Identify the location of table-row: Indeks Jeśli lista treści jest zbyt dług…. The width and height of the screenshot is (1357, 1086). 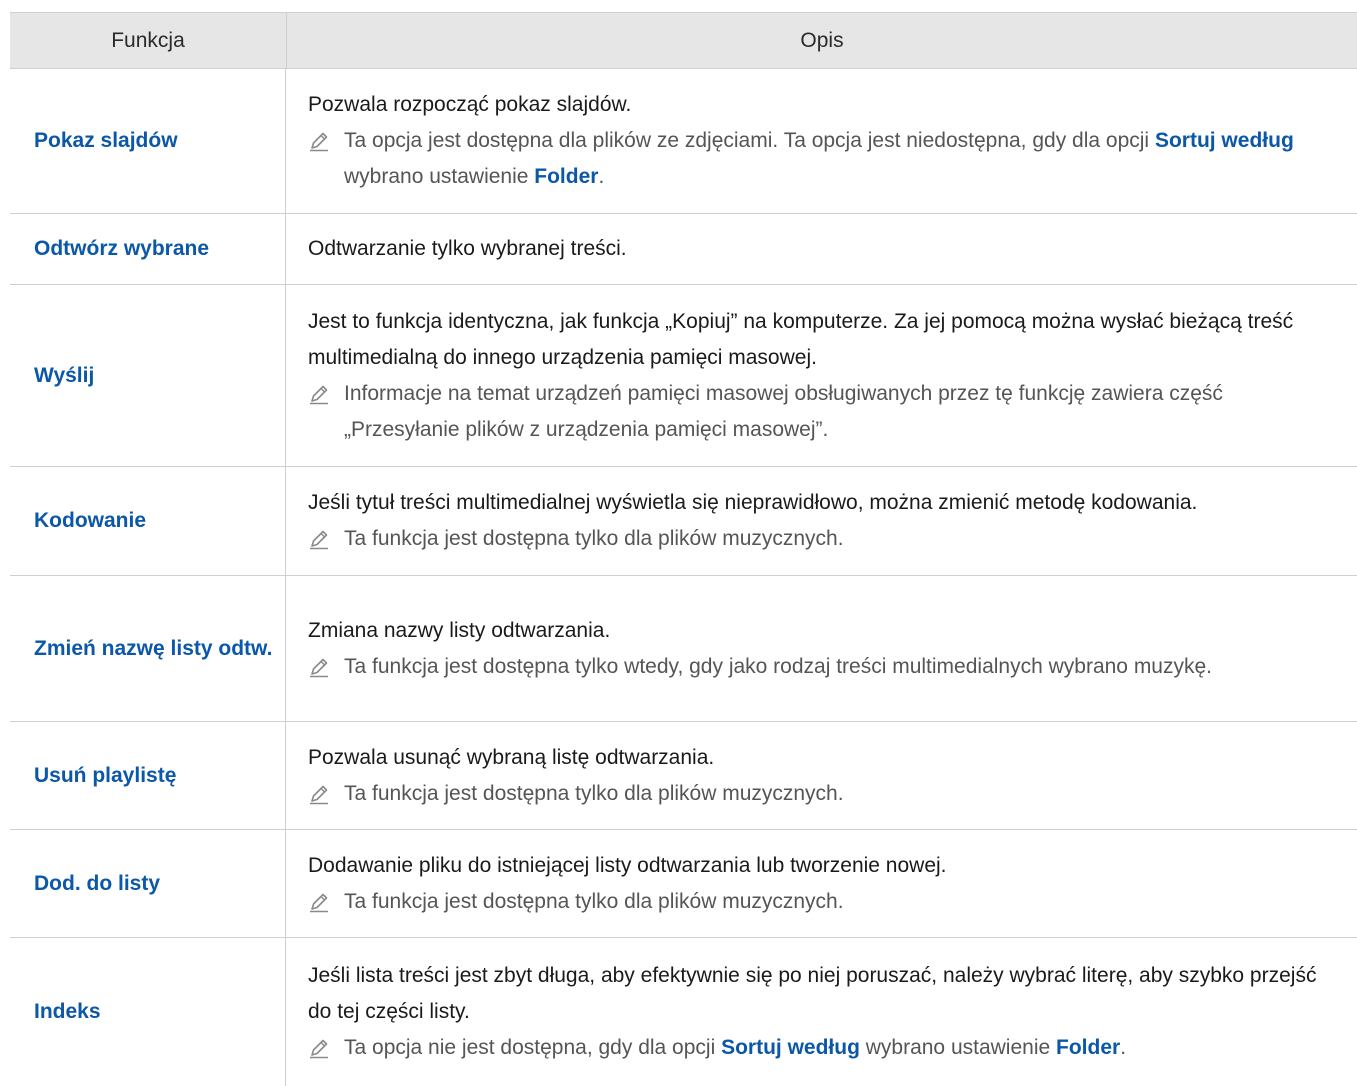
(683, 1012).